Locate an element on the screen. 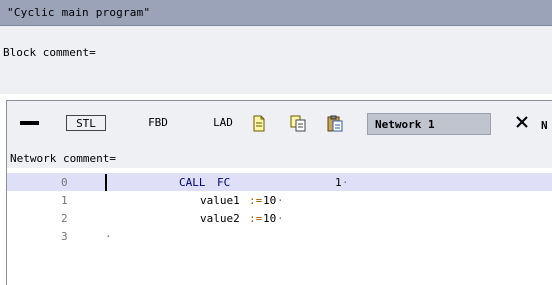 The image size is (552, 285). new-network-icon is located at coordinates (259, 123).